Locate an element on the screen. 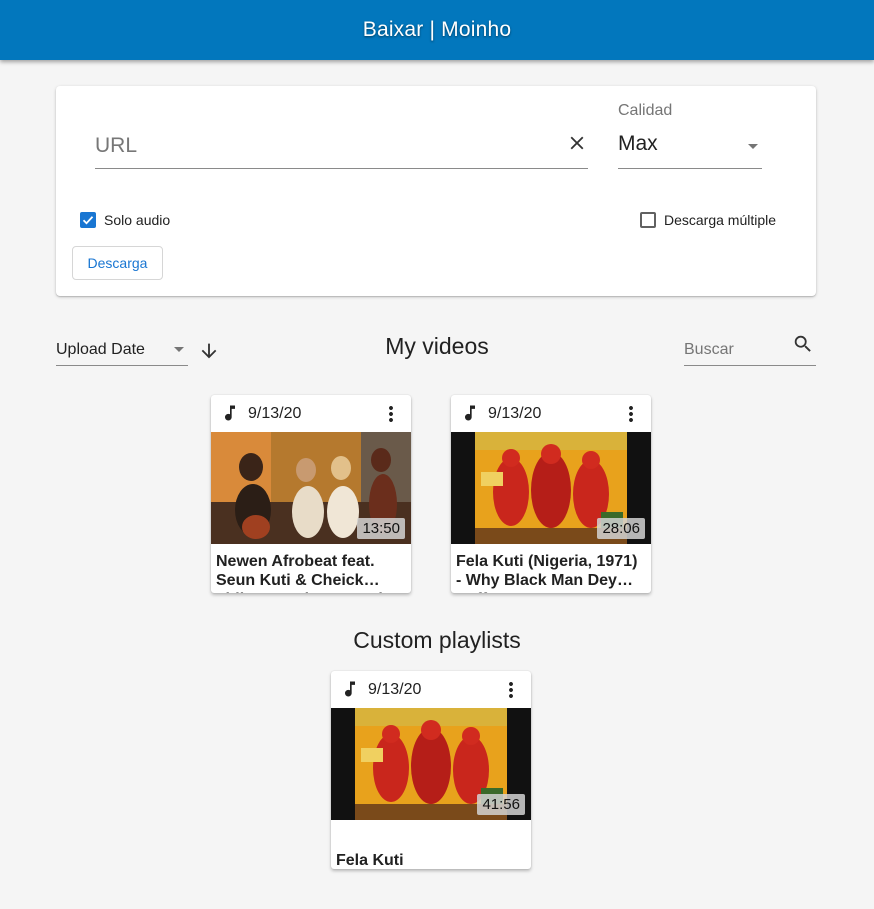  search-field is located at coordinates (750, 349).